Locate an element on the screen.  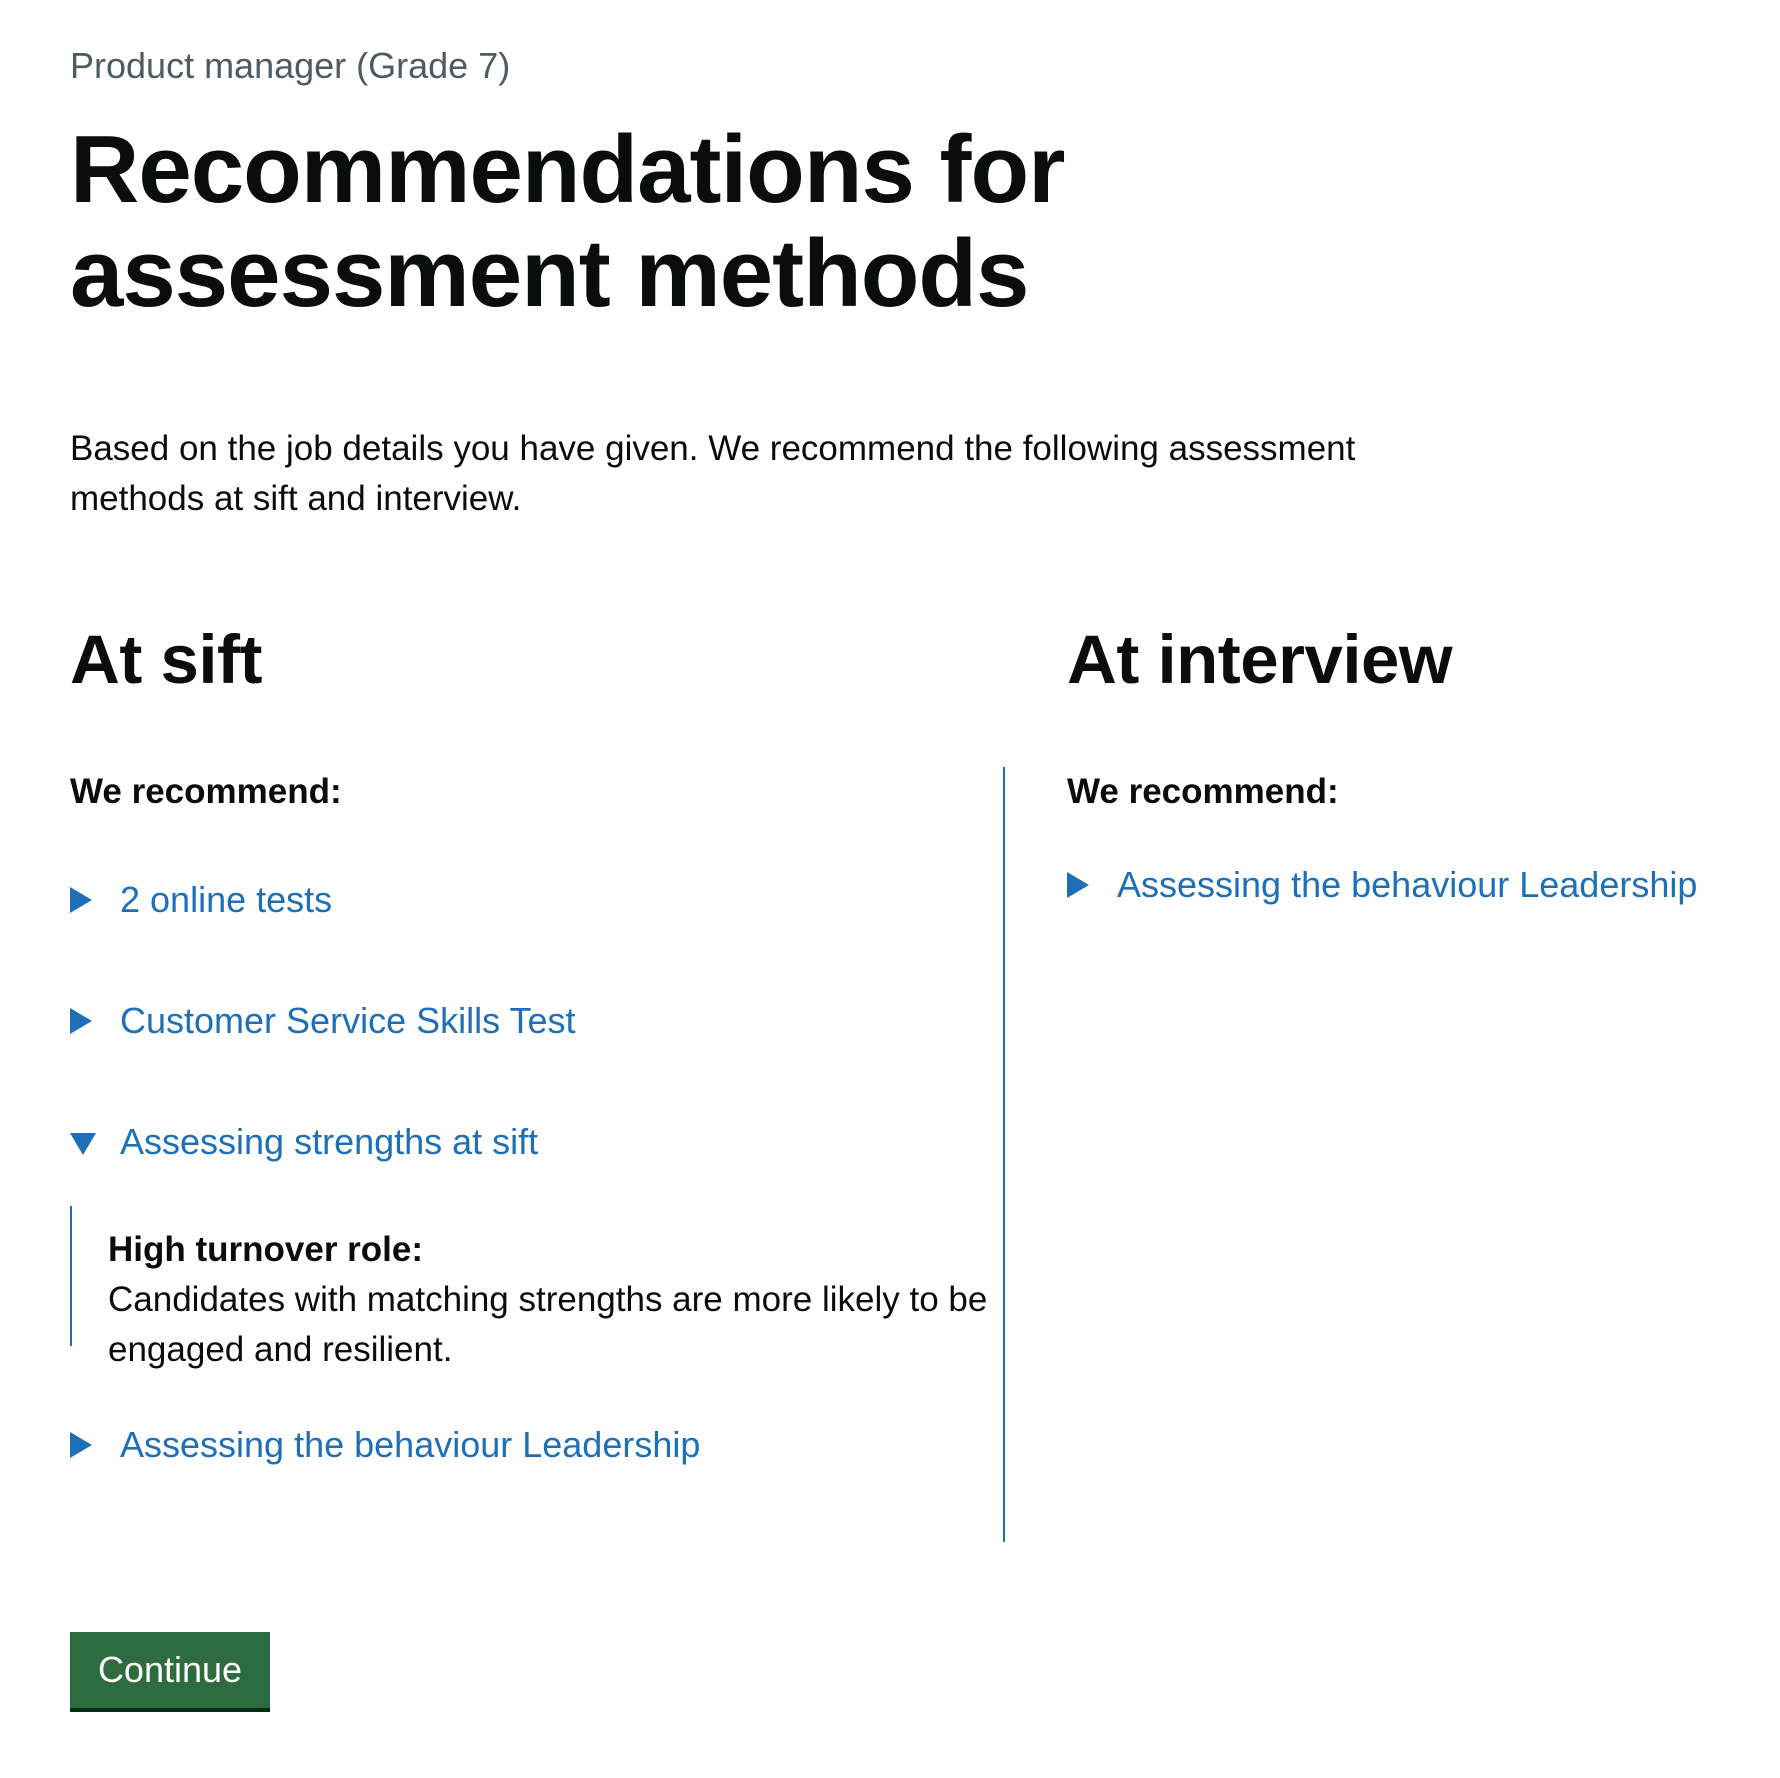
sift-heading: At sift is located at coordinates (166, 659).